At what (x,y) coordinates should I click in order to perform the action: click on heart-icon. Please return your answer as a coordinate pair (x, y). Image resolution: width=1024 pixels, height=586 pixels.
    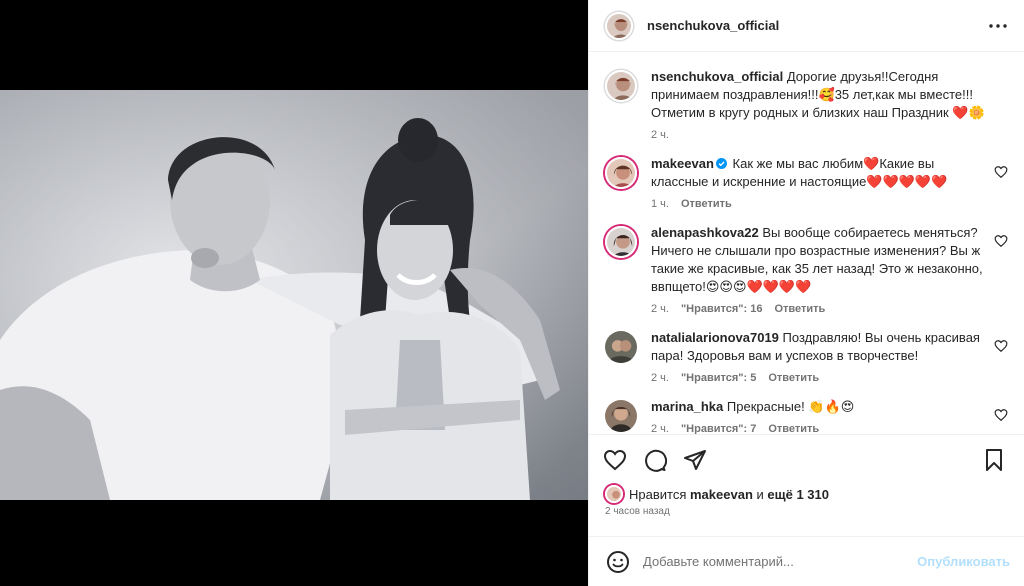
    Looking at the image, I should click on (615, 459).